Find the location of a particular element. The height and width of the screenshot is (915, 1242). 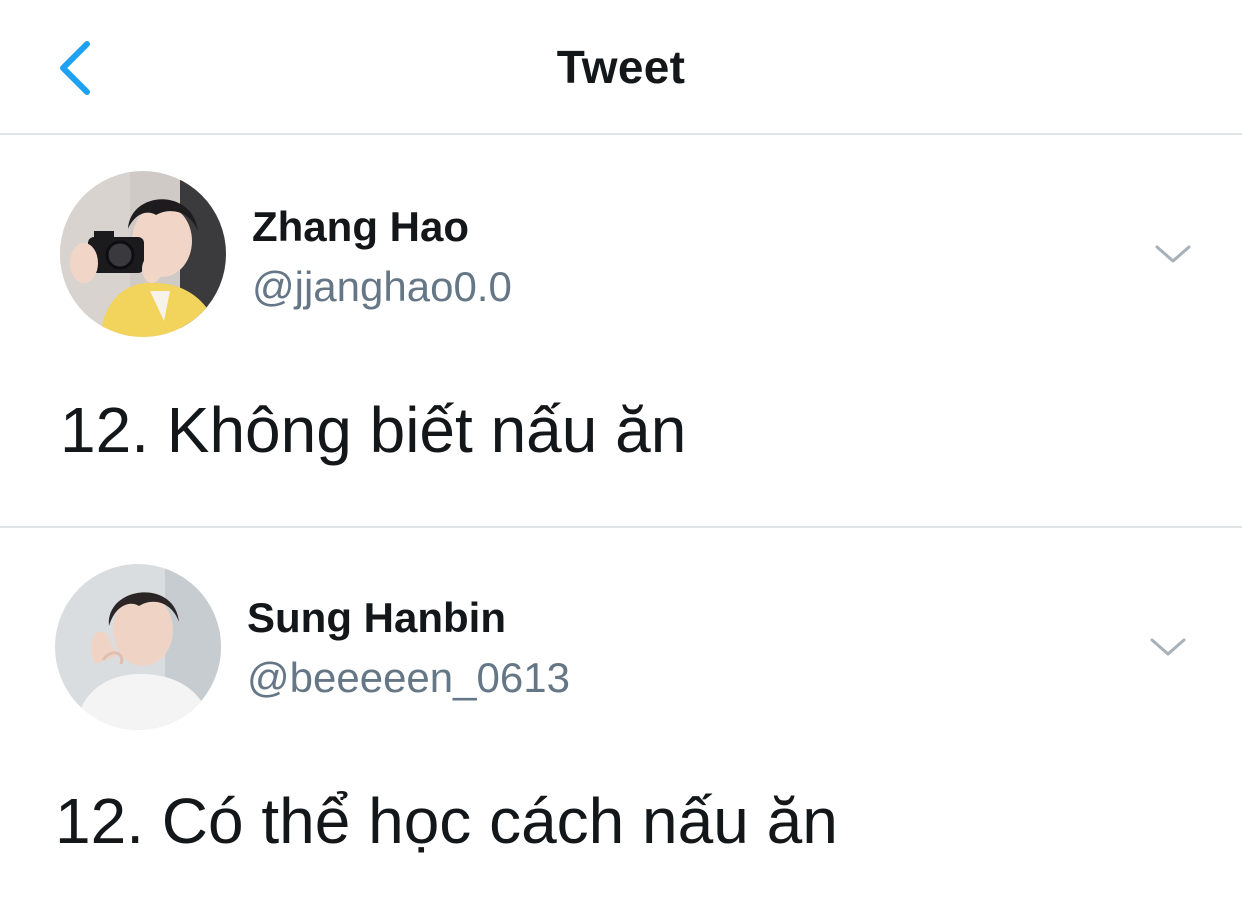

tweet-text: 12. Có thể học cách nấu ăn is located at coordinates (446, 821).